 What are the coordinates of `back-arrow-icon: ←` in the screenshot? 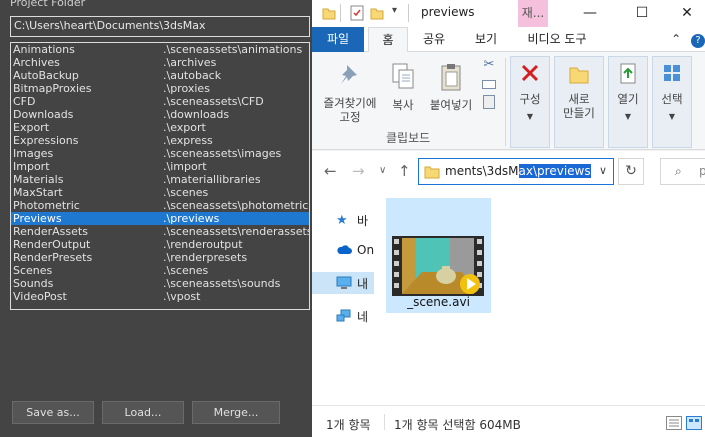 It's located at (330, 171).